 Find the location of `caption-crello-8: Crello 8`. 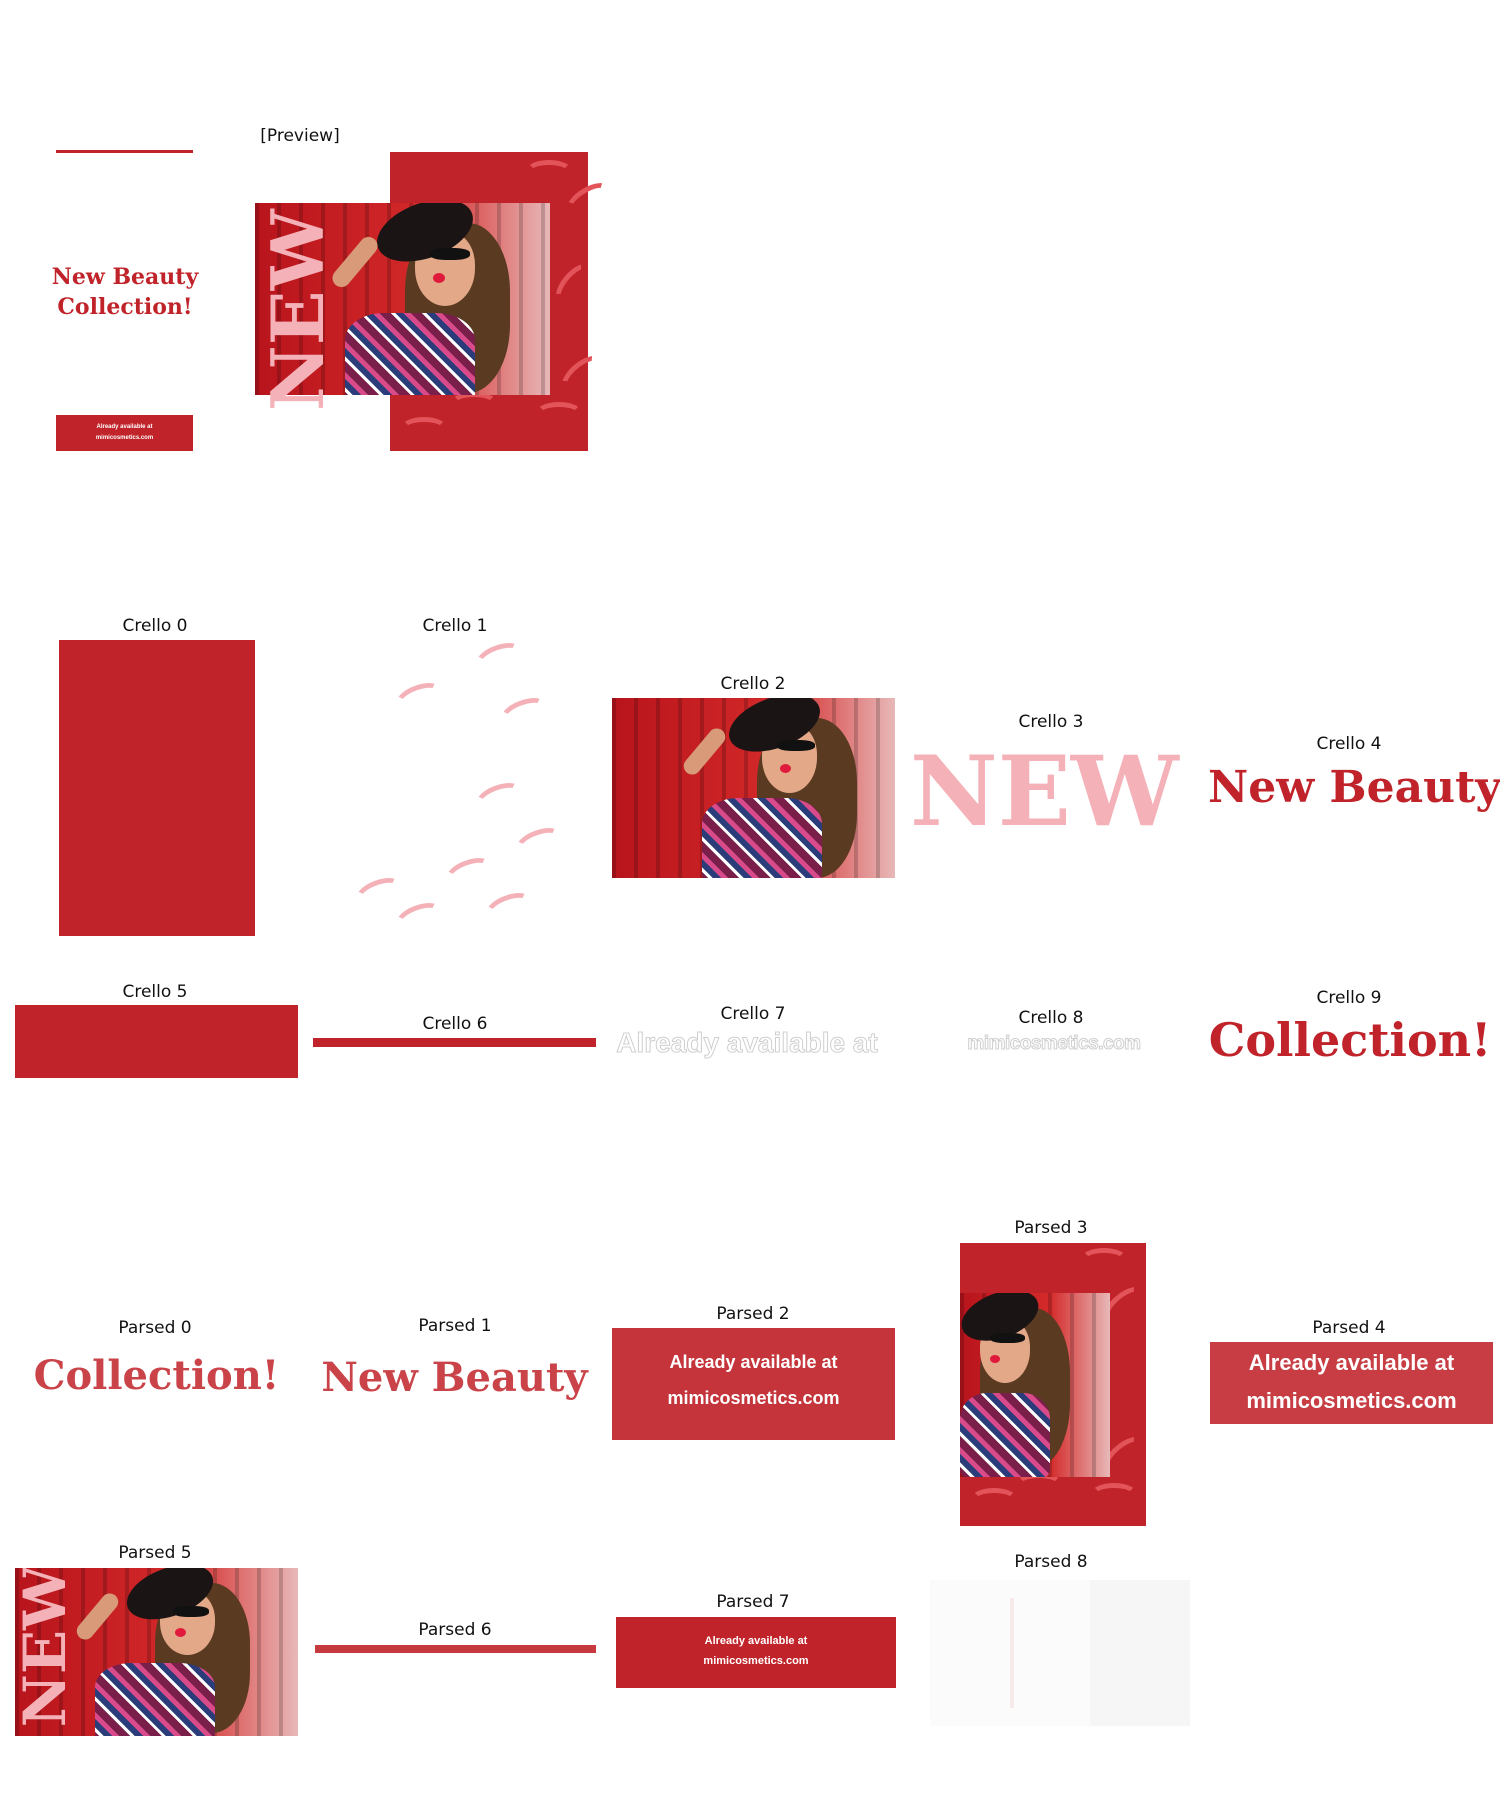

caption-crello-8: Crello 8 is located at coordinates (1051, 1018).